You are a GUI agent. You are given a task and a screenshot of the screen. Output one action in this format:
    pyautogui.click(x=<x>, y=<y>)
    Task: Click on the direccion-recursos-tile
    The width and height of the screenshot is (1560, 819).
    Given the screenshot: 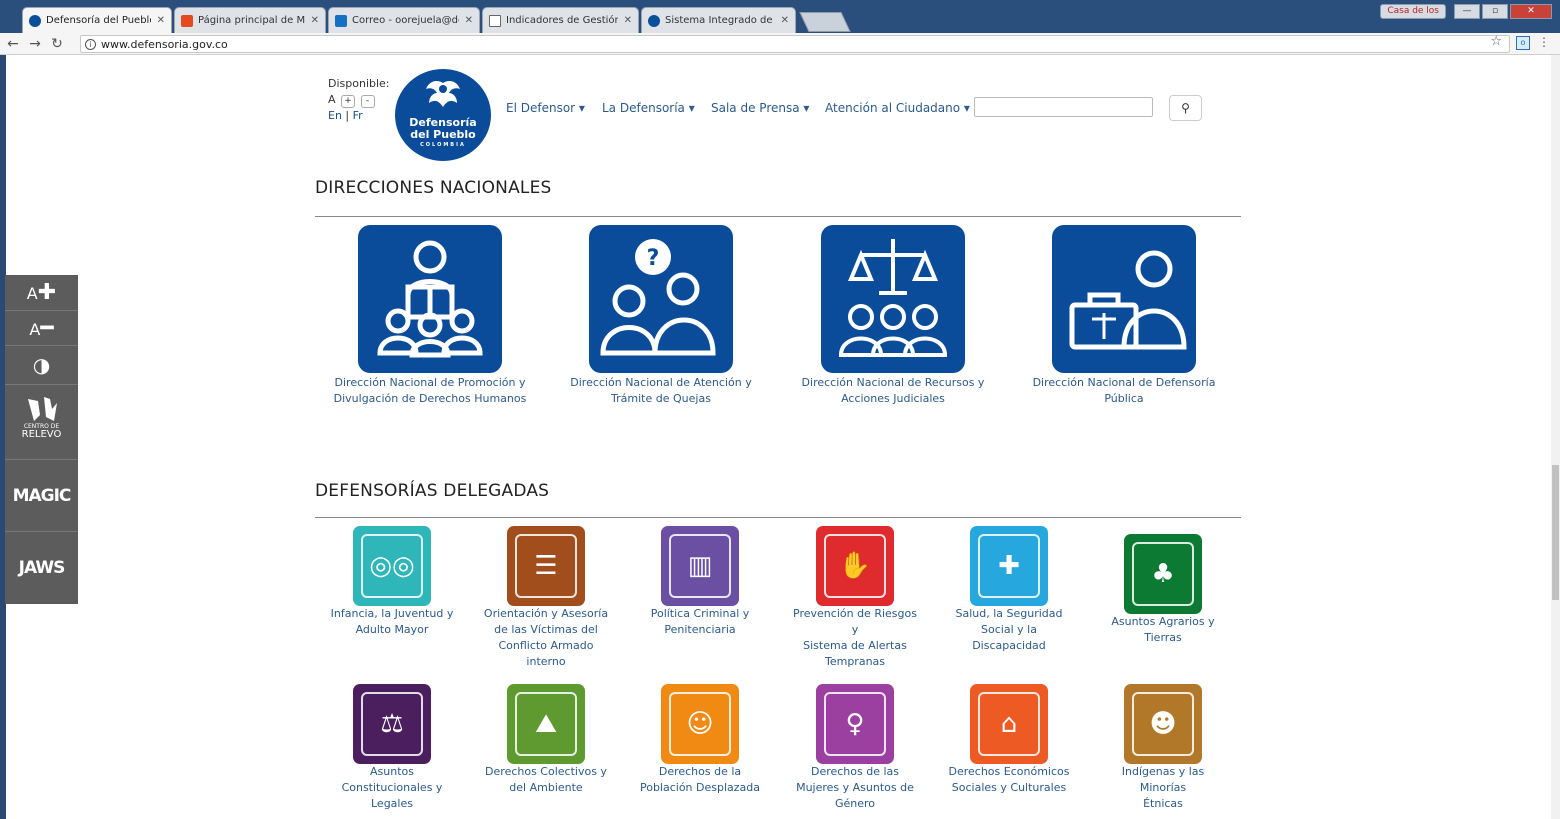 What is the action you would take?
    pyautogui.click(x=893, y=299)
    